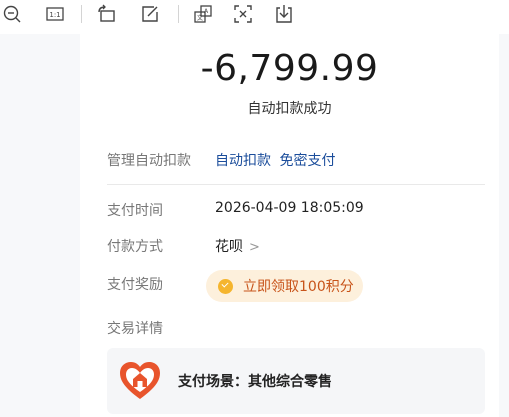  Describe the element at coordinates (149, 161) in the screenshot. I see `manage-autopay-label: 管理自动扣款` at that location.